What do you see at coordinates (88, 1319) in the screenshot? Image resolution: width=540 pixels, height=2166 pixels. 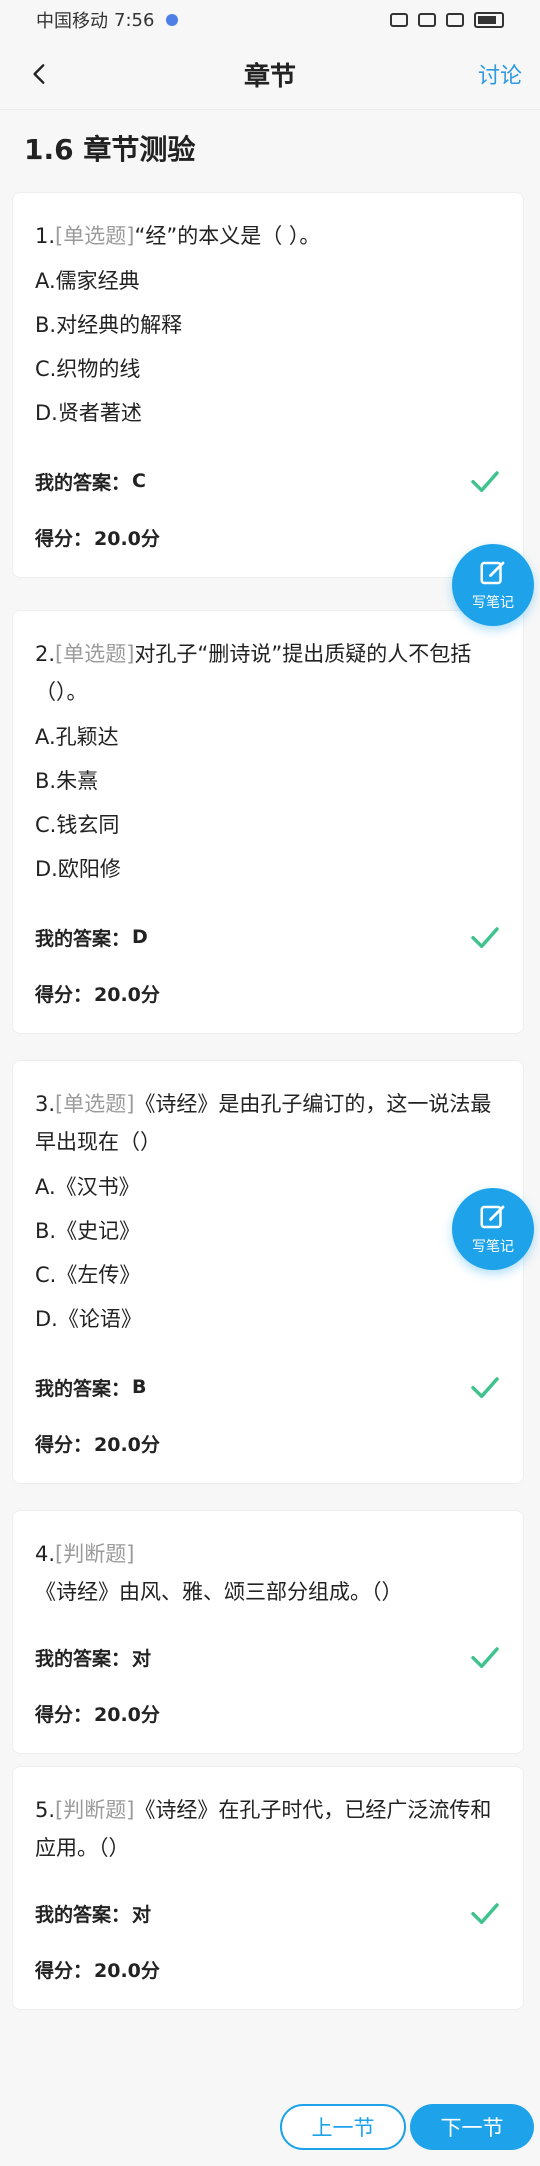 I see `option-d: D.《论语》` at bounding box center [88, 1319].